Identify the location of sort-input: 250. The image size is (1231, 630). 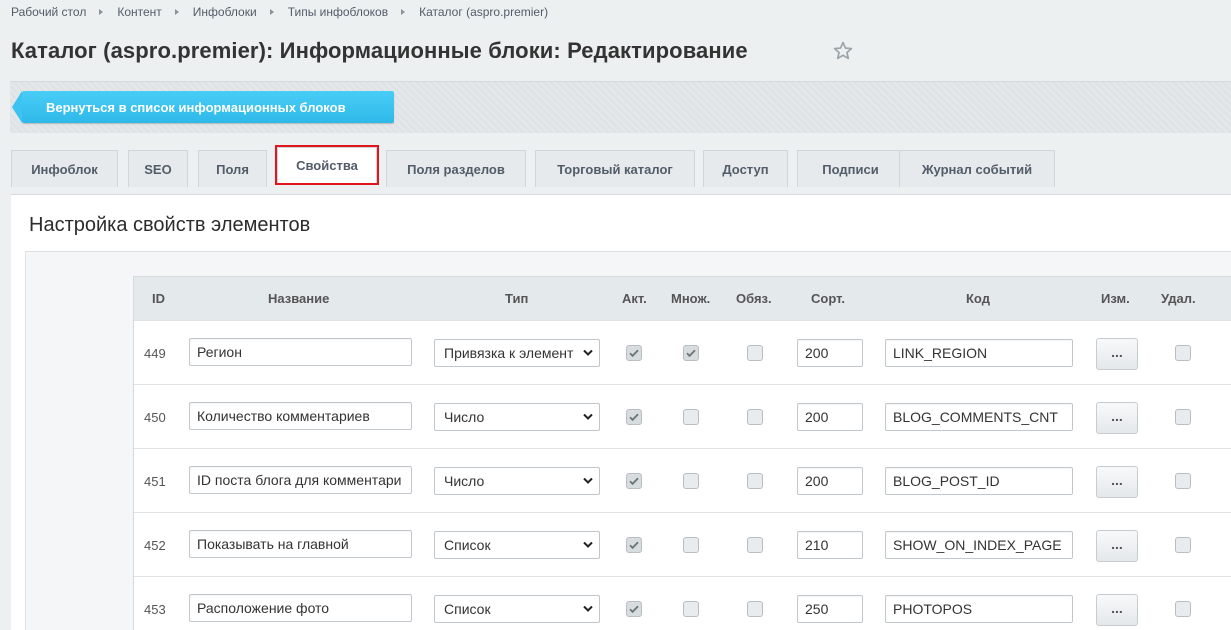
(830, 609).